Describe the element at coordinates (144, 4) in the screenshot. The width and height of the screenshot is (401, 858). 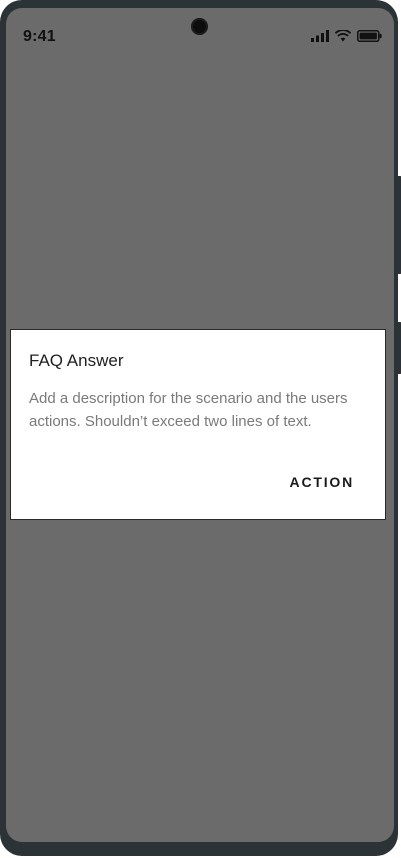
I see `frame-seam` at that location.